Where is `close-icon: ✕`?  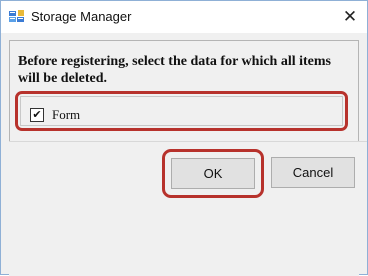 close-icon: ✕ is located at coordinates (350, 17).